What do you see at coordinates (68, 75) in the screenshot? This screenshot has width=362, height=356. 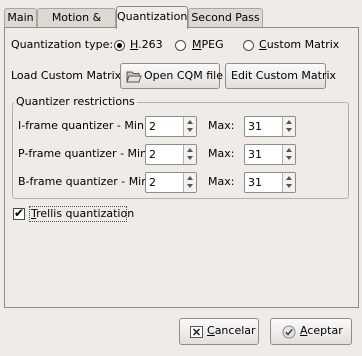 I see `load-matrix-label: Load Custom Matrix:` at bounding box center [68, 75].